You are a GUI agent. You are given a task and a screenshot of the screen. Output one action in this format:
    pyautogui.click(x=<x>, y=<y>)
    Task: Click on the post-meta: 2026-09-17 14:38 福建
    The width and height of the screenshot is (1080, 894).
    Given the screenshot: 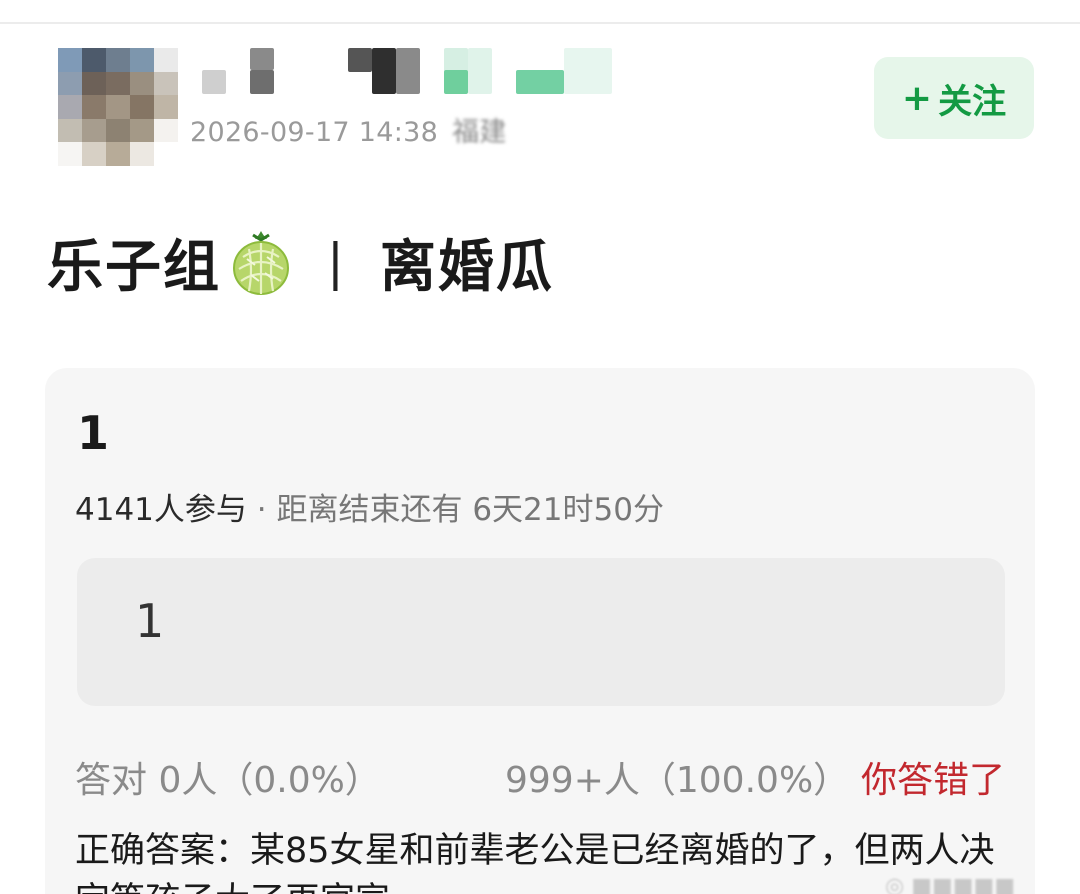 What is the action you would take?
    pyautogui.click(x=348, y=129)
    